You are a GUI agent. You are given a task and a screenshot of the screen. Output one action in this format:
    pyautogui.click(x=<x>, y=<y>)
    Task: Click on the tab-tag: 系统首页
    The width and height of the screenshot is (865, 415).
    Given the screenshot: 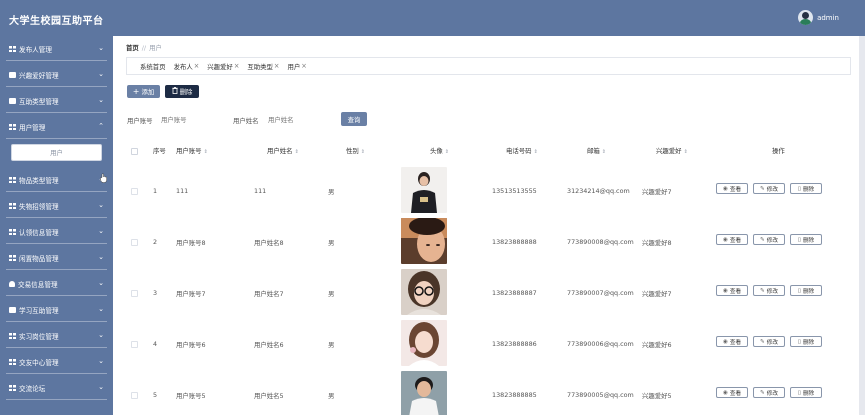 What is the action you would take?
    pyautogui.click(x=153, y=66)
    